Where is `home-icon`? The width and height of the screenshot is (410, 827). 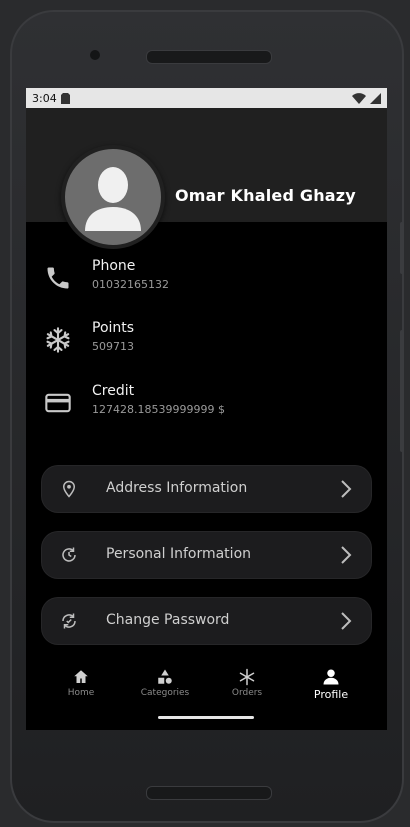
home-icon is located at coordinates (81, 676).